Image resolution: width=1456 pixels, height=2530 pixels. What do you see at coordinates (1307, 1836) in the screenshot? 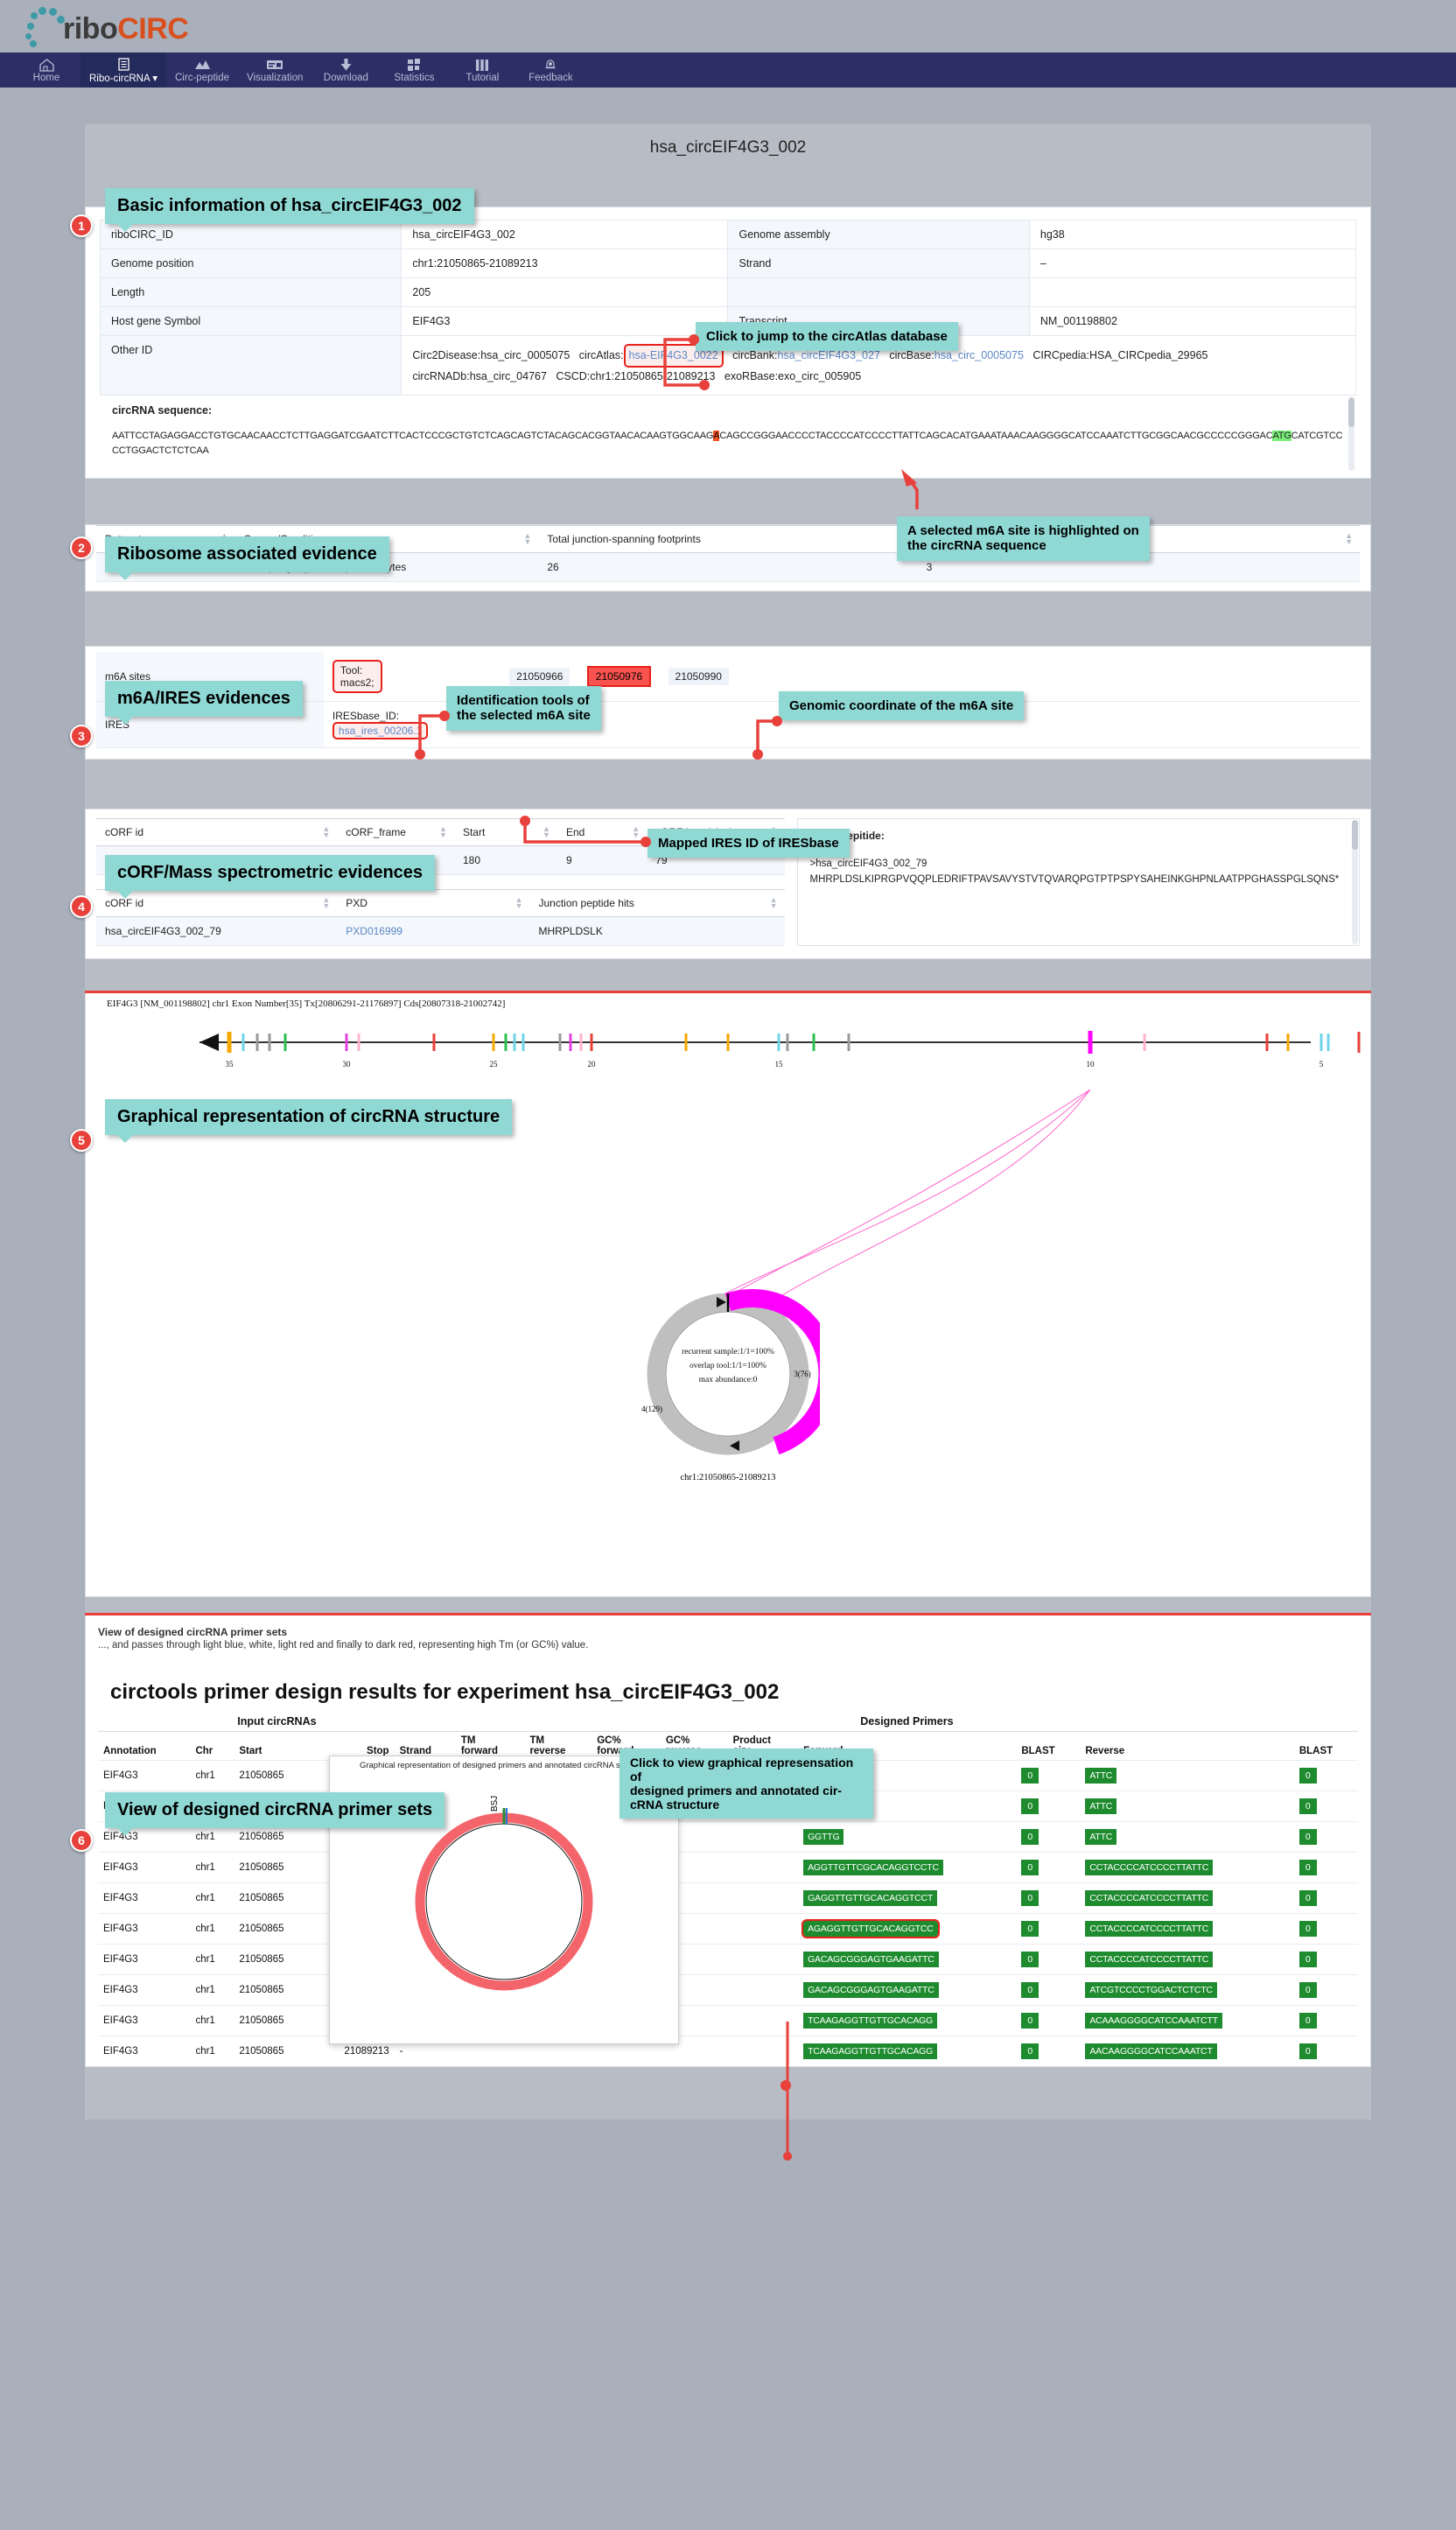
I see `blast-hits: 0` at bounding box center [1307, 1836].